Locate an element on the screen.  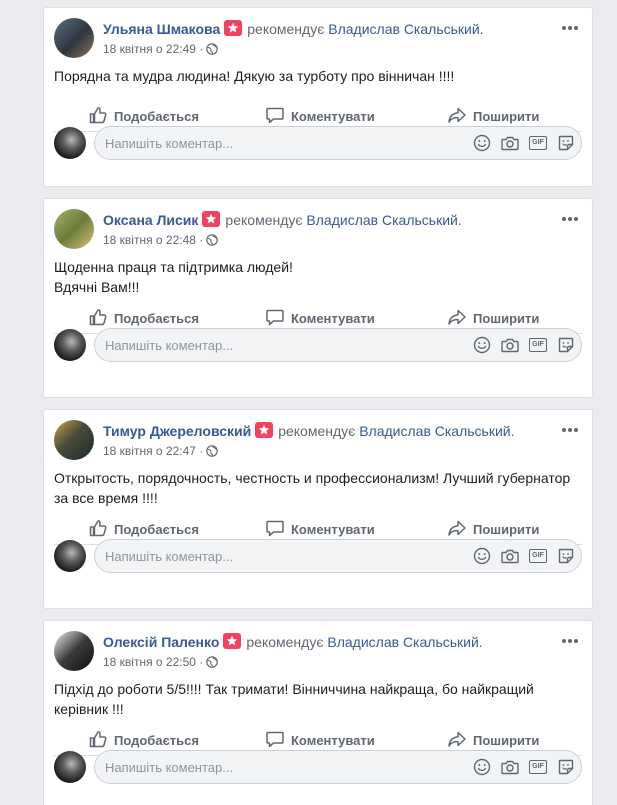
post-meta: 18 квітня о 22:49 · is located at coordinates (161, 50).